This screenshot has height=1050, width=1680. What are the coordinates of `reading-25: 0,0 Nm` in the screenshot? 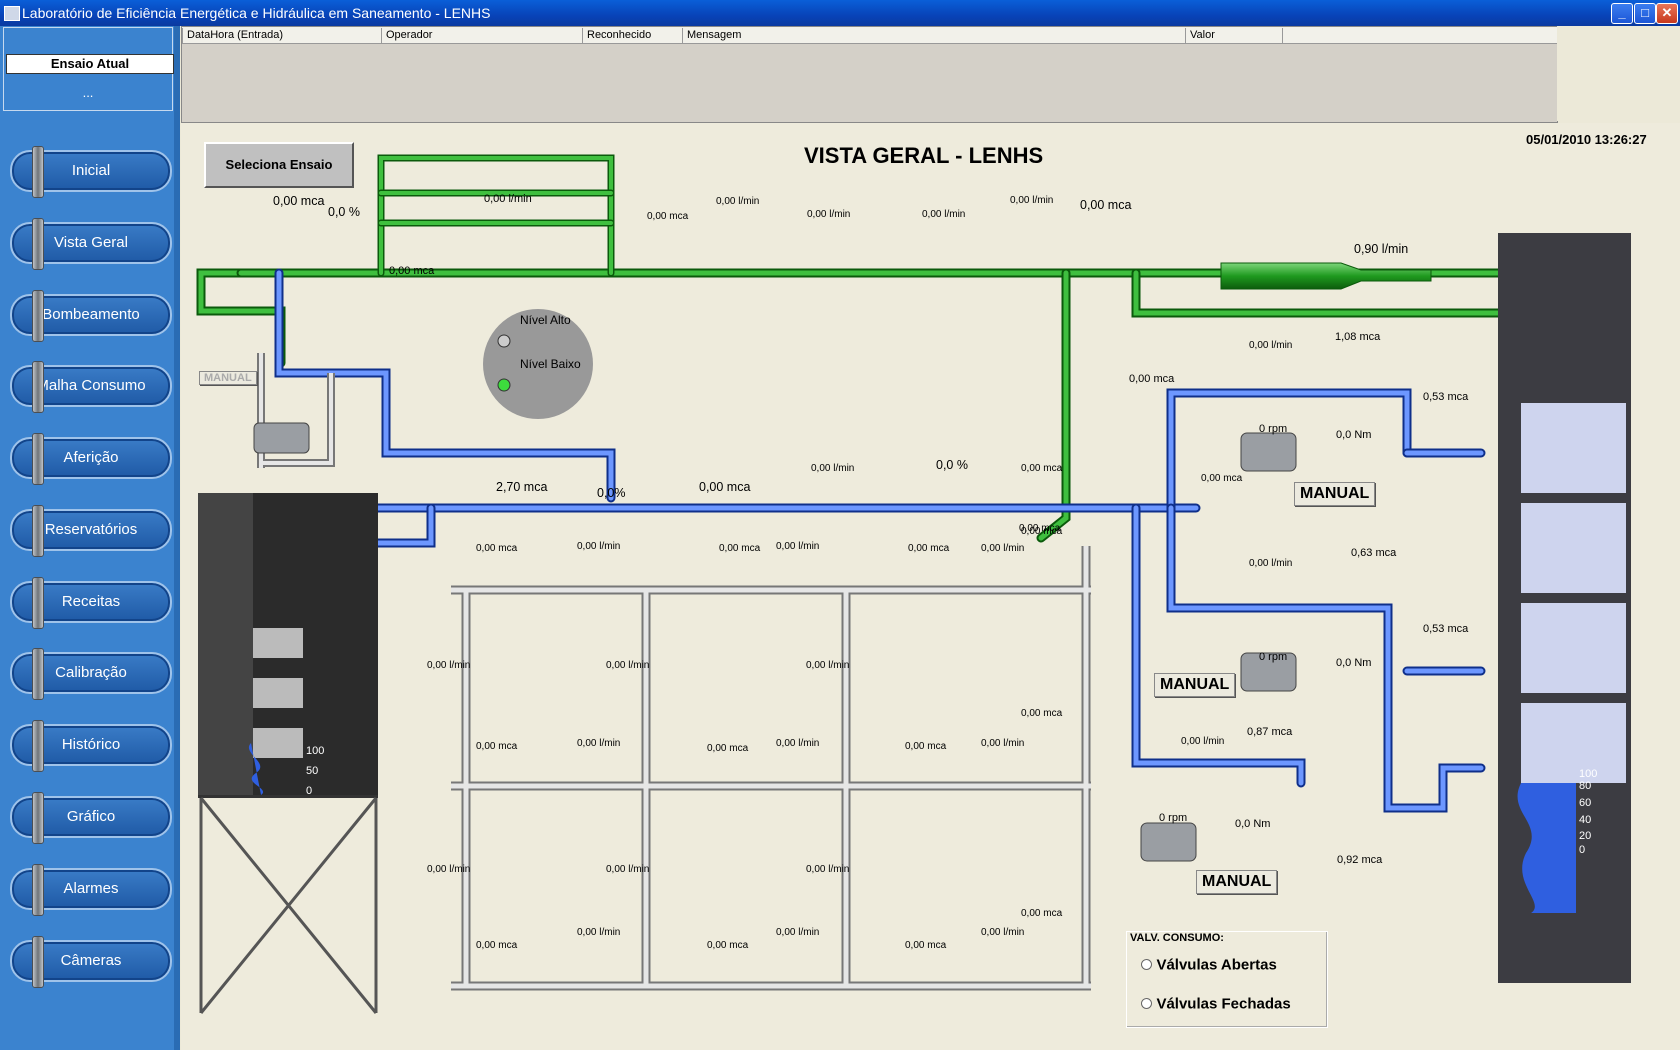 It's located at (1354, 435).